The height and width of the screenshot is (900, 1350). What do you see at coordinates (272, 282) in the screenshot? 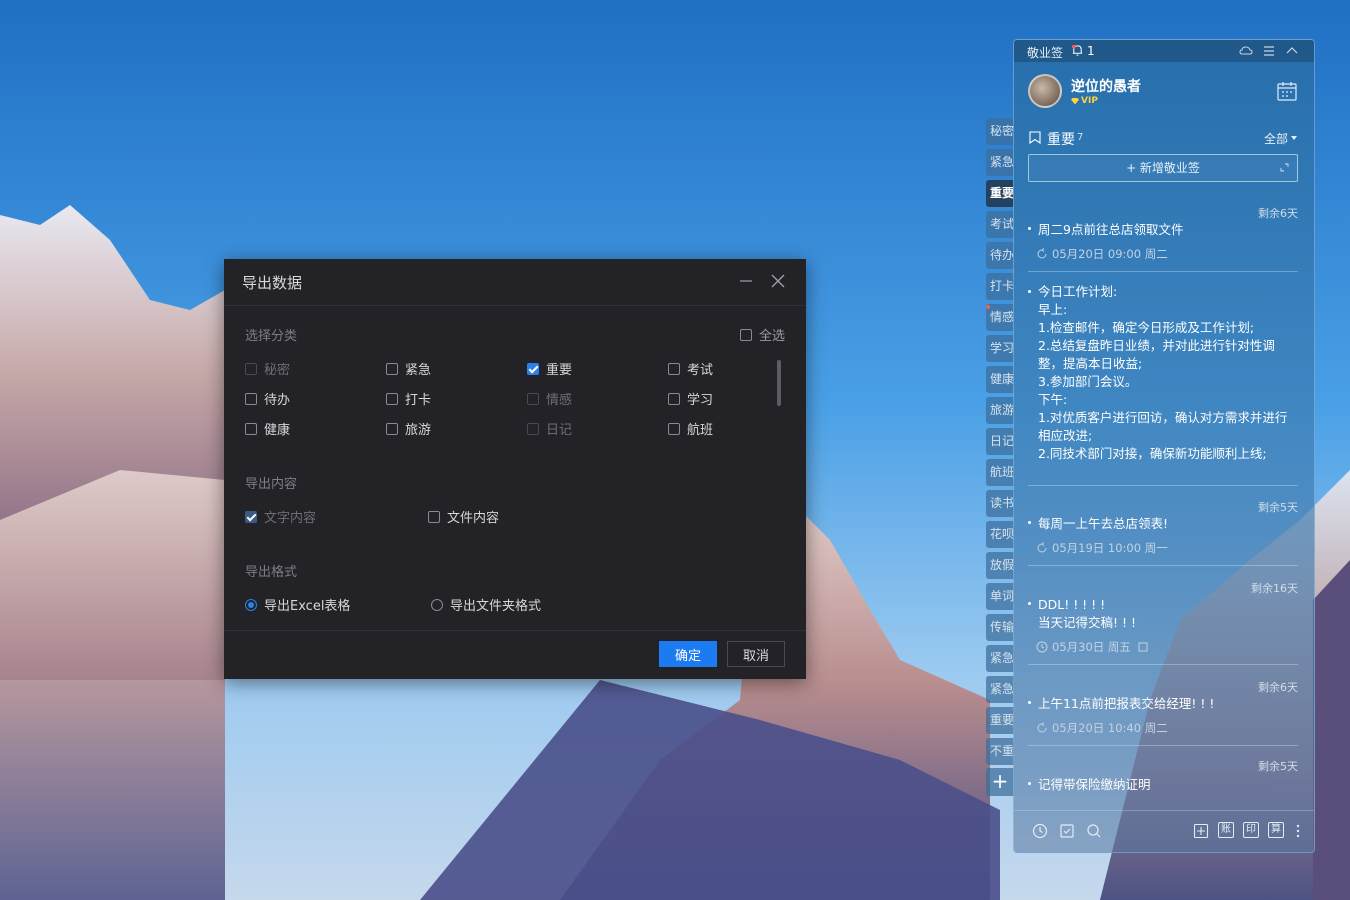
I see `dialog-title: 导出数据` at bounding box center [272, 282].